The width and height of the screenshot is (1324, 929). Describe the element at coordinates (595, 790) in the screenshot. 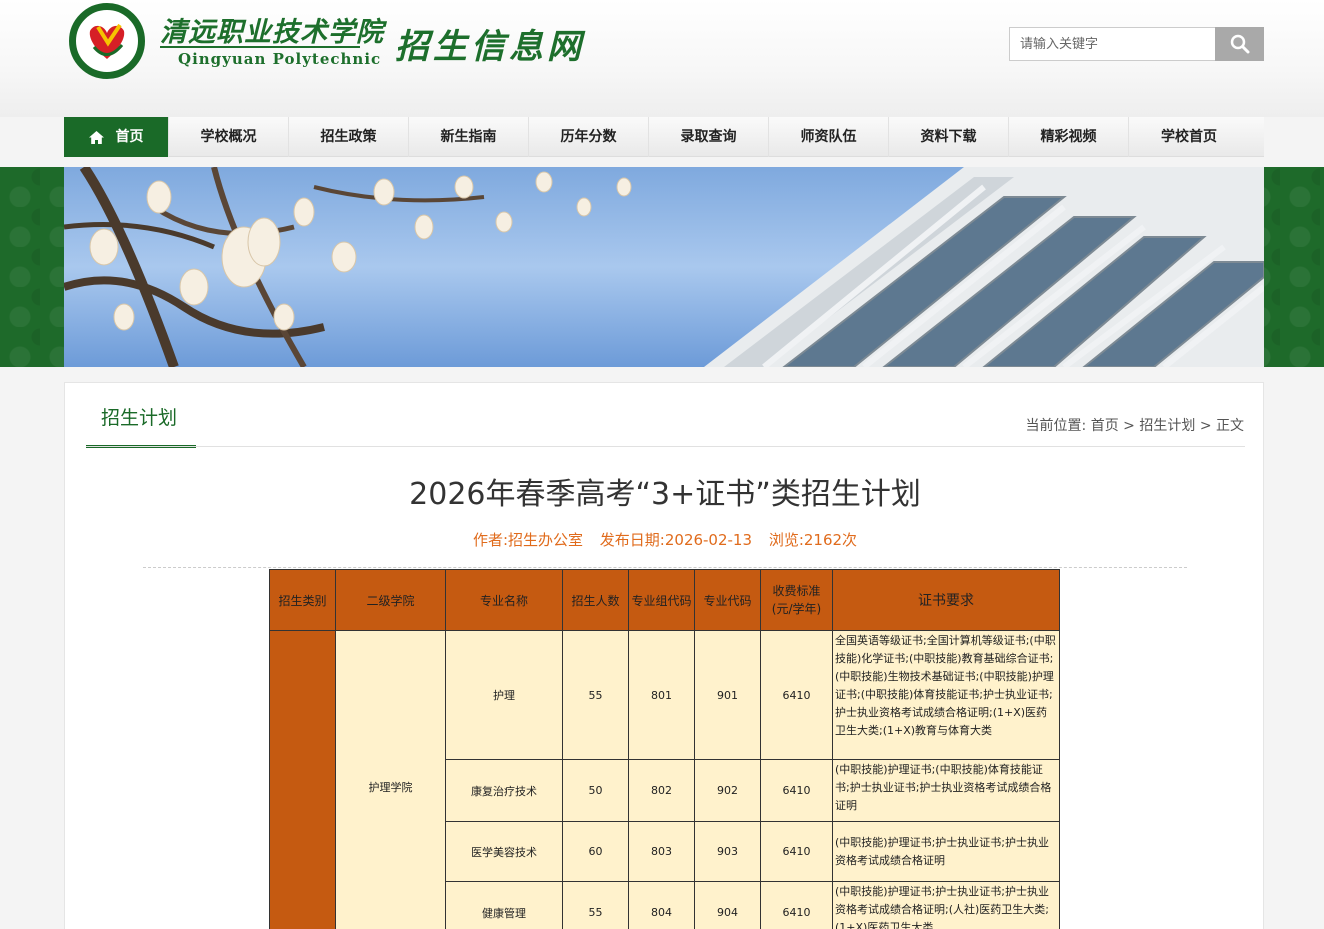

I see `table-cell-count: 50` at that location.